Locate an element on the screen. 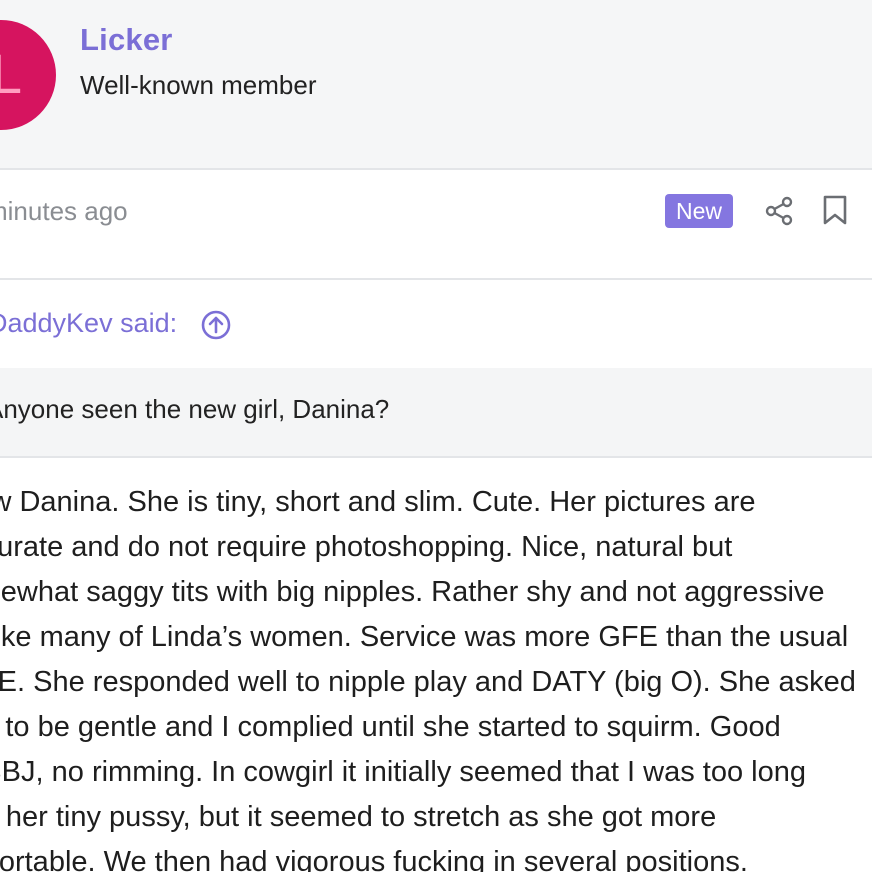 Image resolution: width=872 pixels, height=872 pixels. post-timestamp: minutes ago is located at coordinates (64, 211).